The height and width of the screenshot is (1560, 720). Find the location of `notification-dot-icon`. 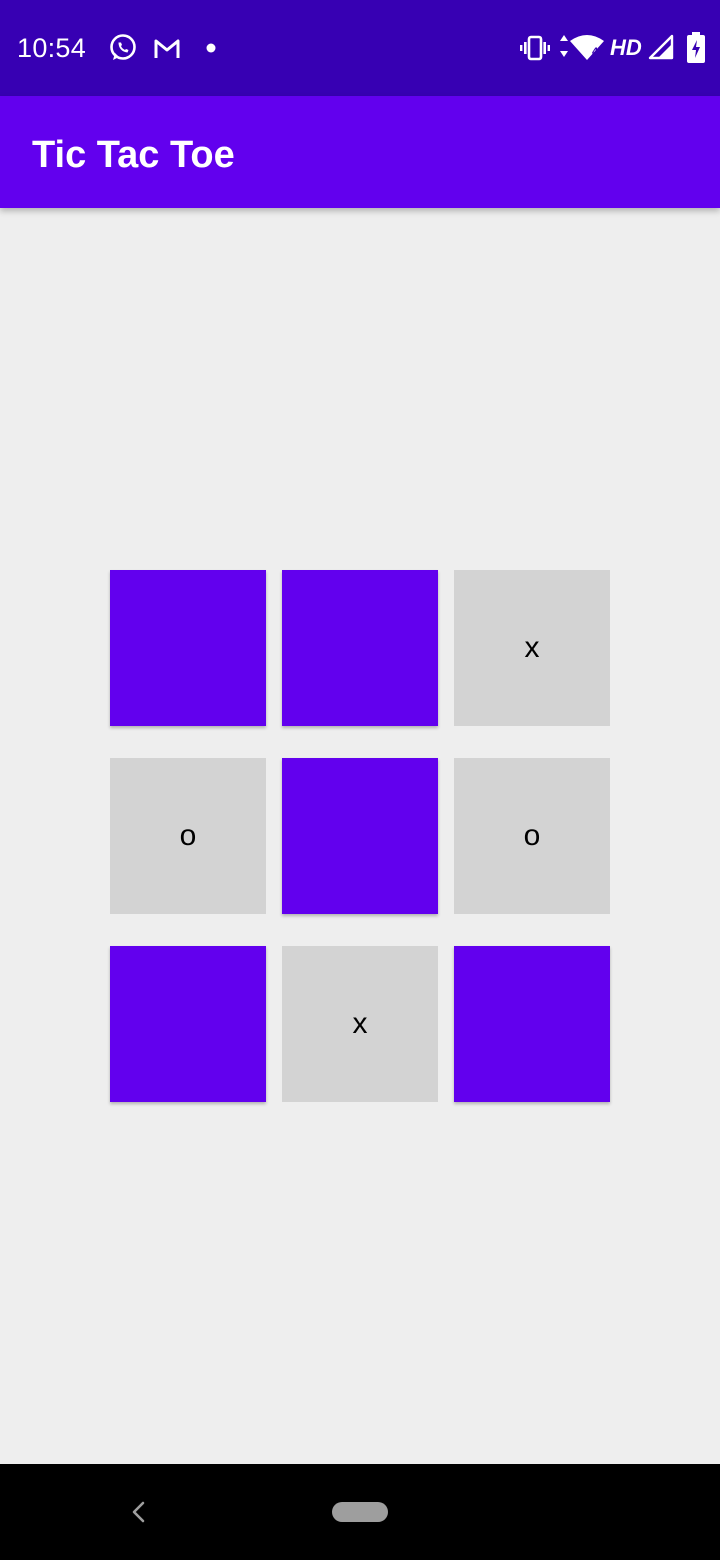

notification-dot-icon is located at coordinates (211, 48).